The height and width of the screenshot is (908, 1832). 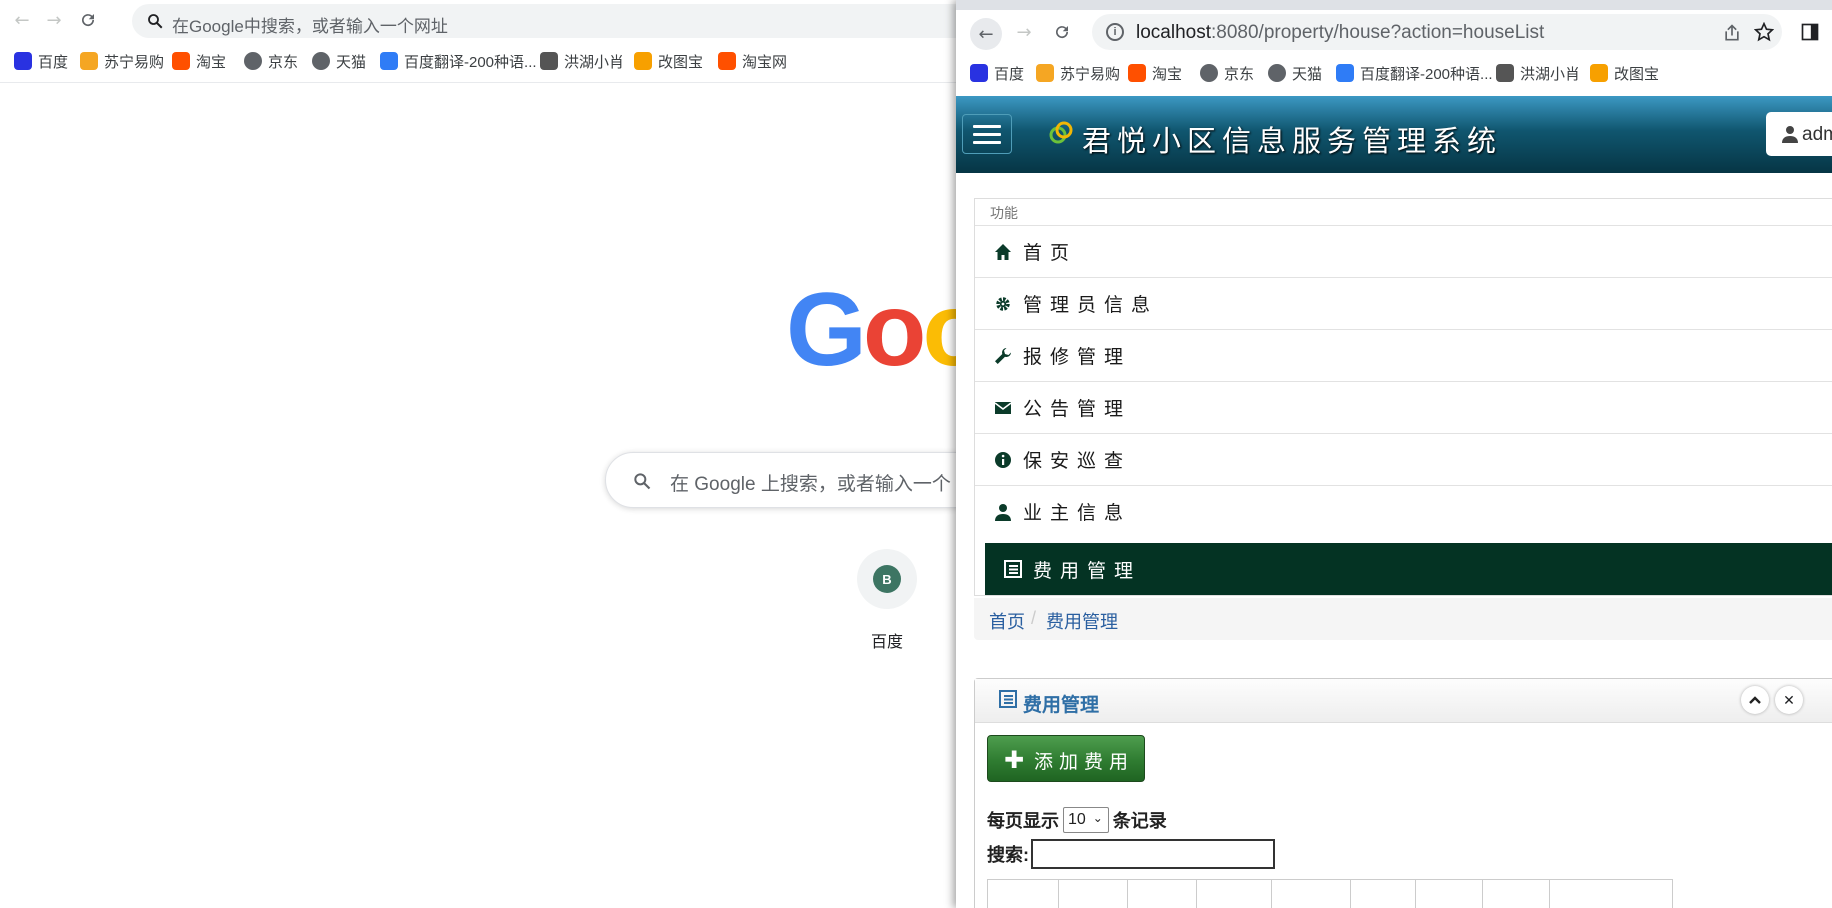 I want to click on user-icon, so click(x=1790, y=134).